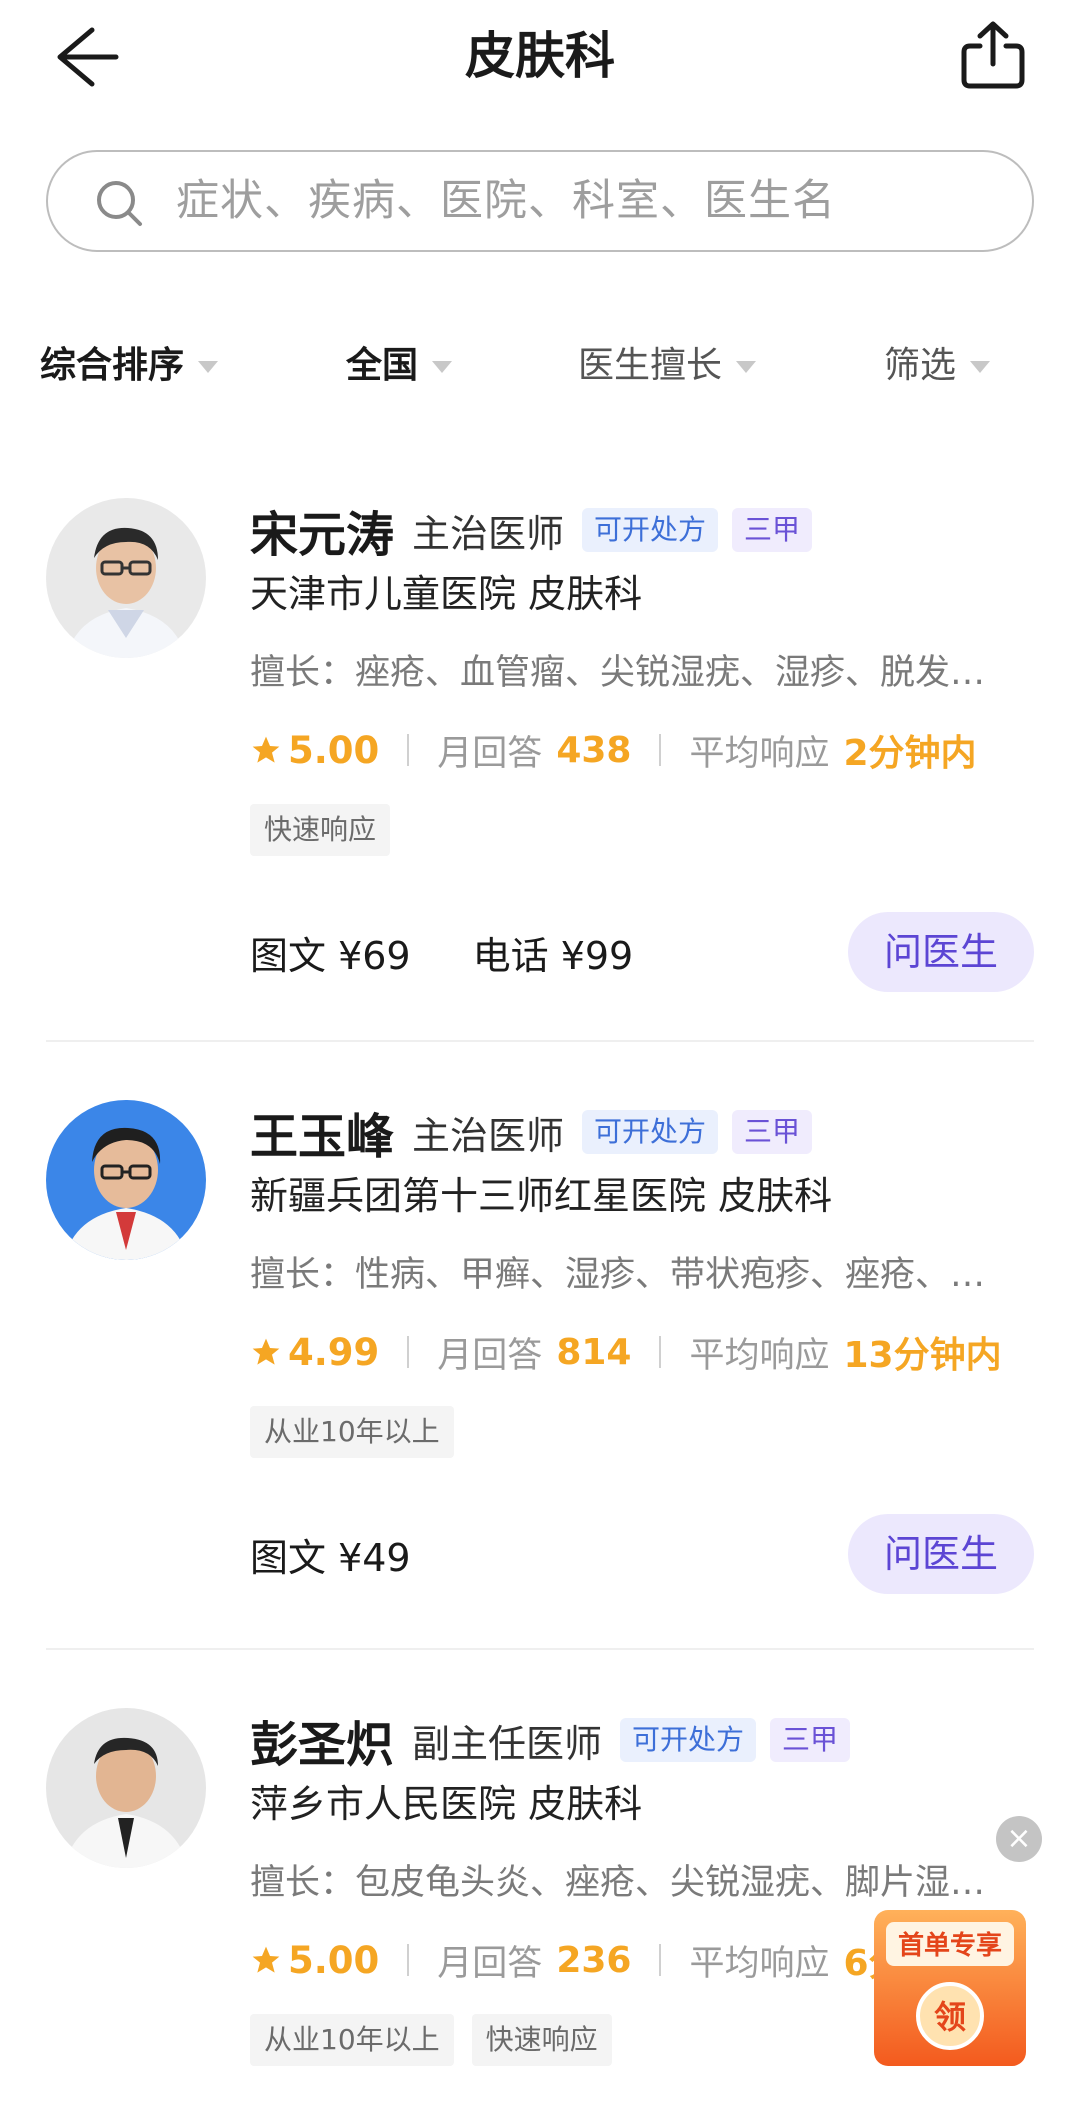 The image size is (1080, 2111). Describe the element at coordinates (446, 1804) in the screenshot. I see `hospital-name: 萍乡市人民医院 皮肤科` at that location.